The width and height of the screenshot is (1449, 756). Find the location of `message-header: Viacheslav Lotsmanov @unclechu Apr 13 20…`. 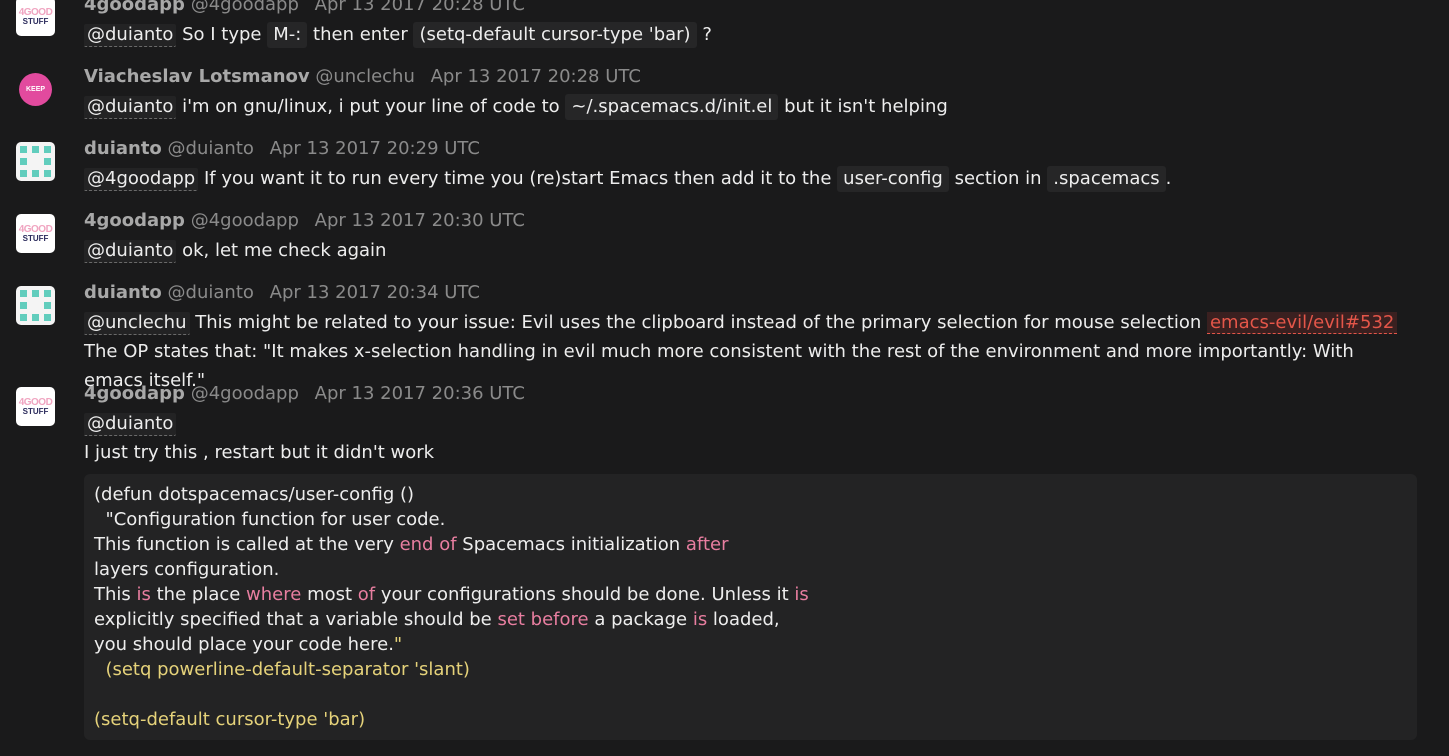

message-header: Viacheslav Lotsmanov @unclechu Apr 13 20… is located at coordinates (362, 76).